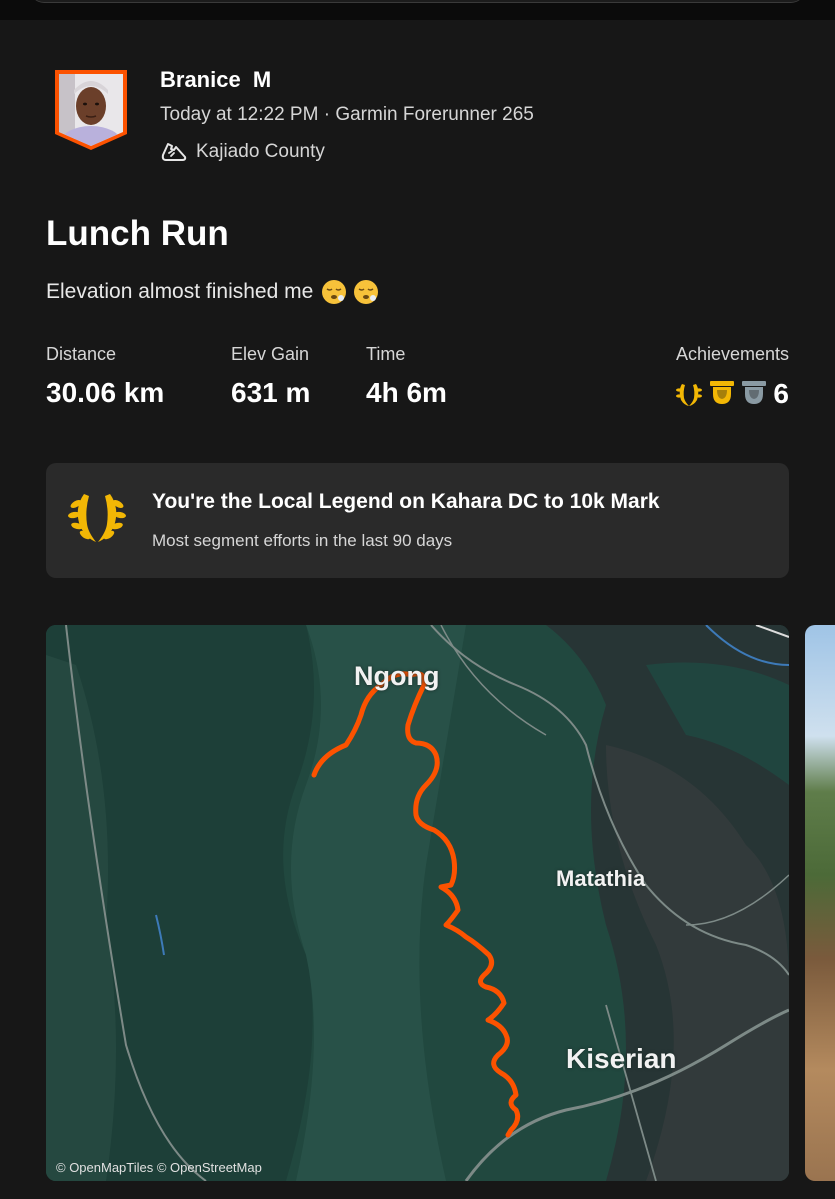  Describe the element at coordinates (754, 392) in the screenshot. I see `silver-trophy-icon` at that location.